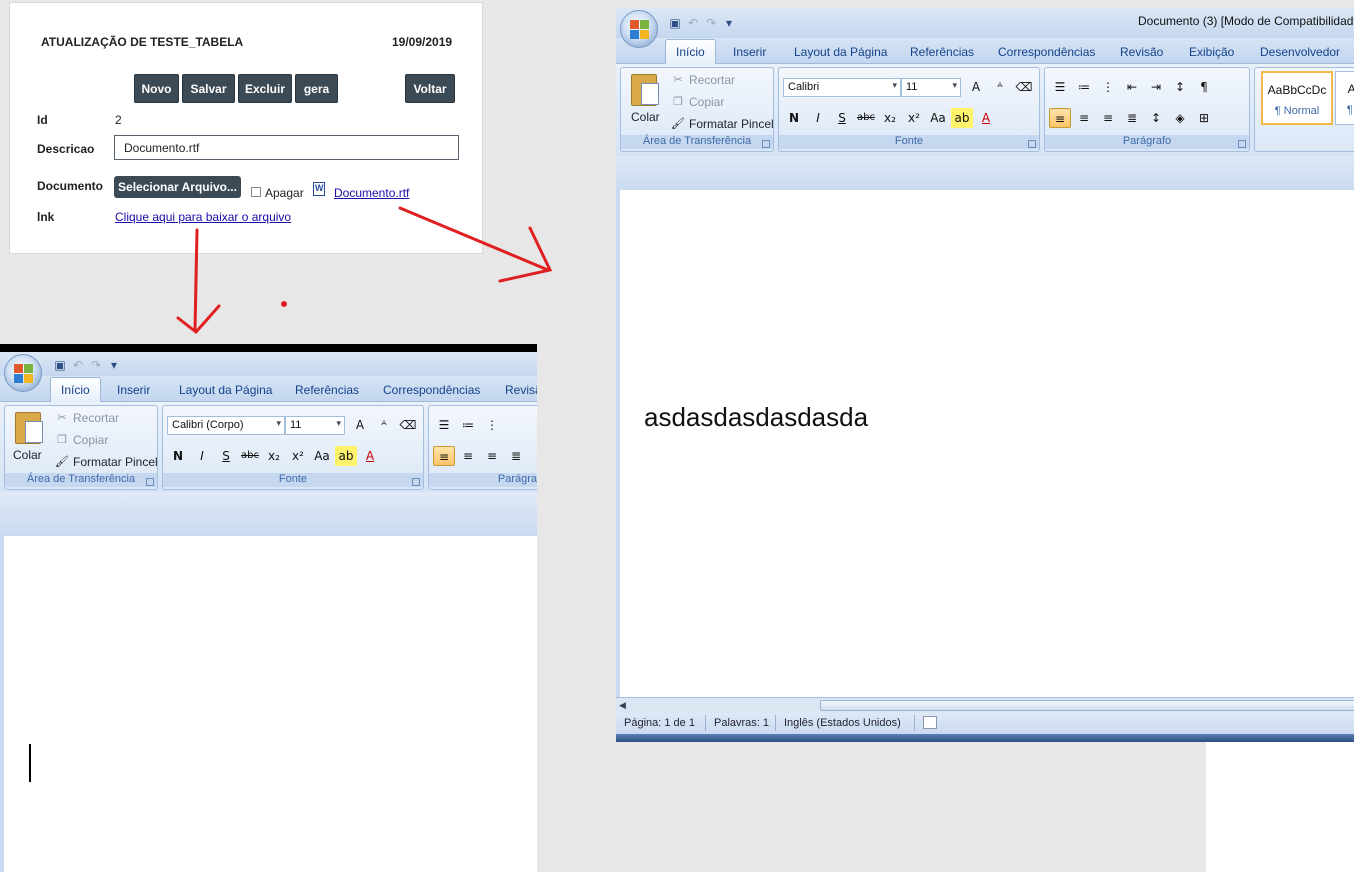 This screenshot has width=1354, height=872. I want to click on tab-inicio: Início, so click(75, 389).